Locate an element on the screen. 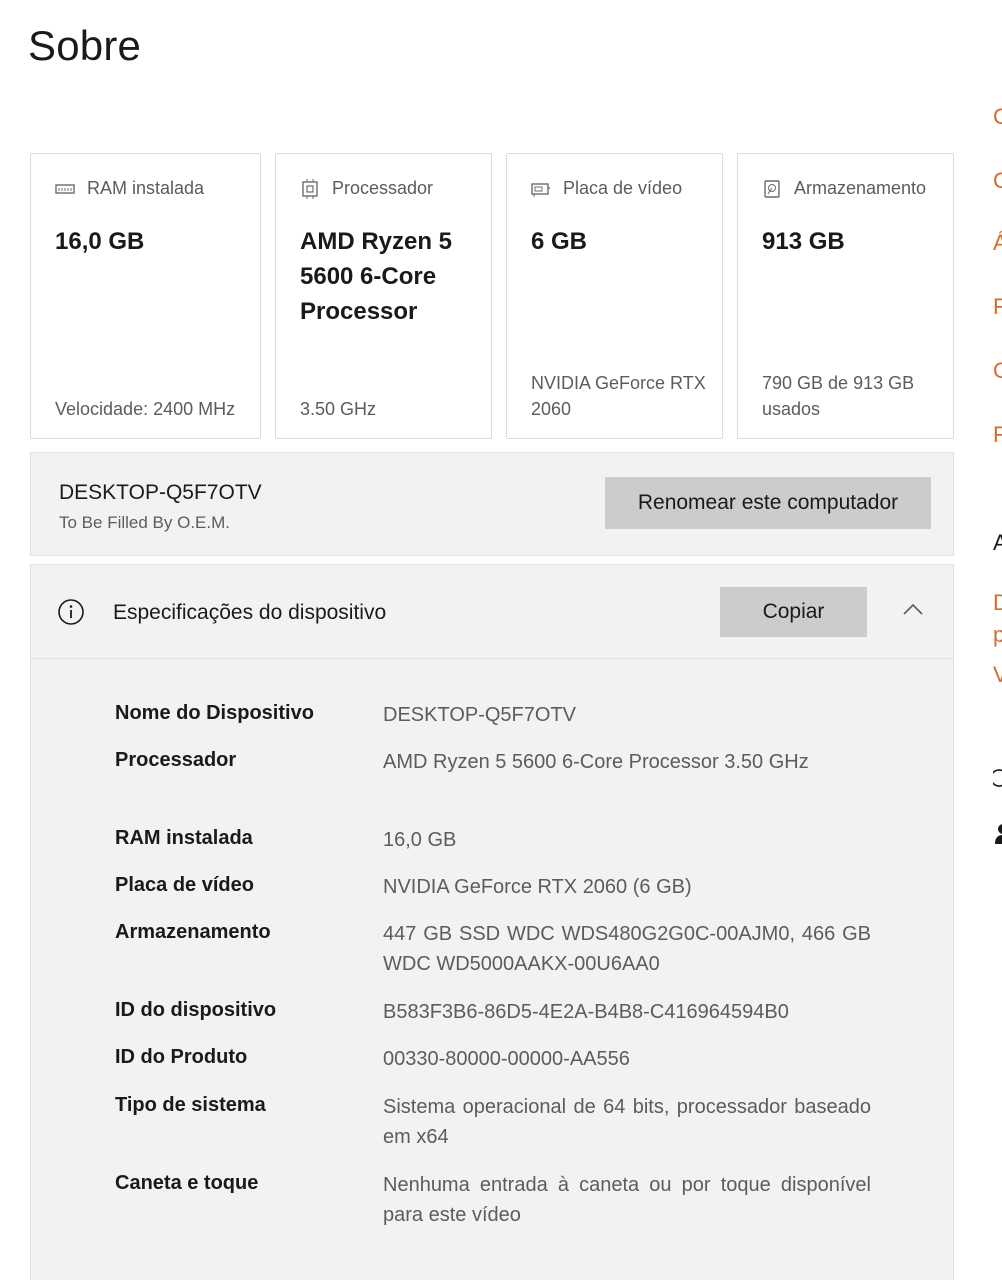 The height and width of the screenshot is (1280, 1002). spec-label: Processador is located at coordinates (176, 760).